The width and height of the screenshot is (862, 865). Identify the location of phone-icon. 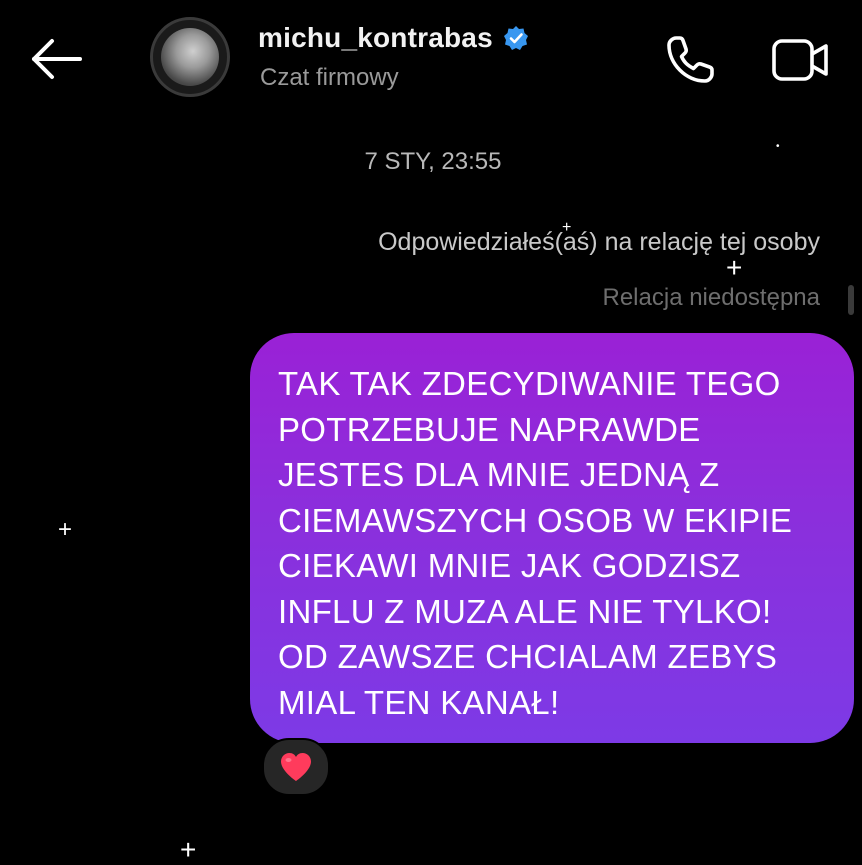
(690, 59).